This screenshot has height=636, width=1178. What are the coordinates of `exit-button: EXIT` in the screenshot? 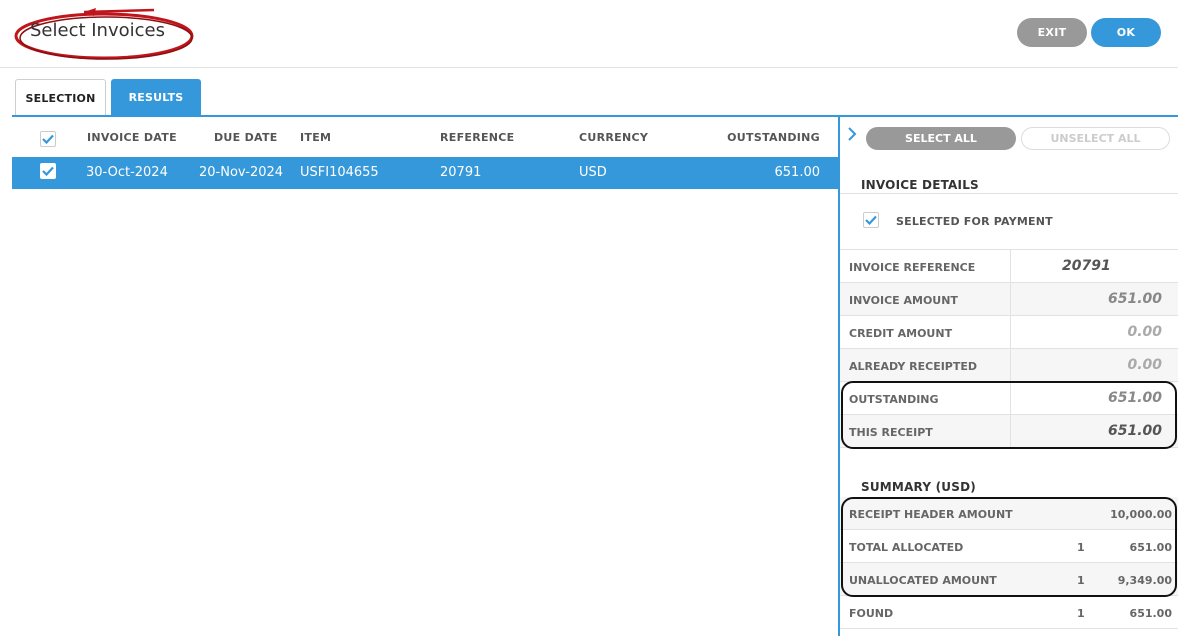 It's located at (1052, 32).